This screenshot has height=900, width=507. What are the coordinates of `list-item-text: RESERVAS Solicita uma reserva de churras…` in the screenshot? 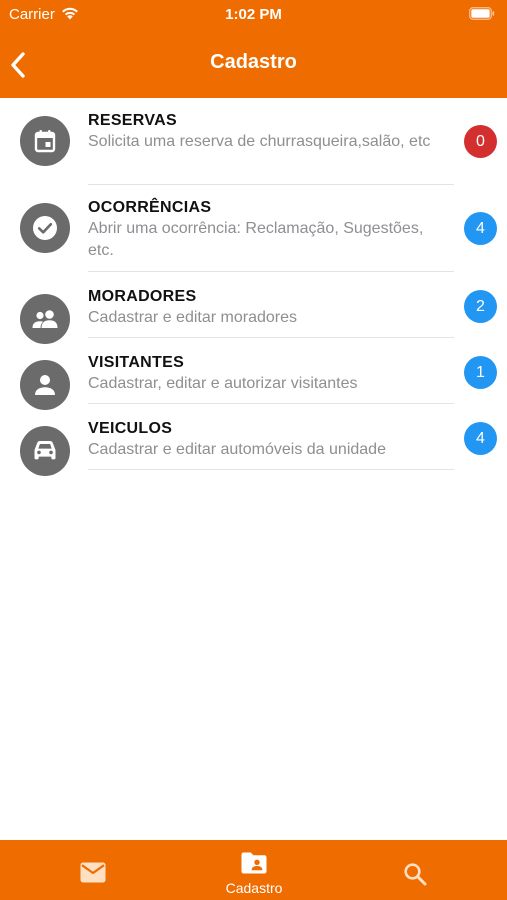 It's located at (269, 132).